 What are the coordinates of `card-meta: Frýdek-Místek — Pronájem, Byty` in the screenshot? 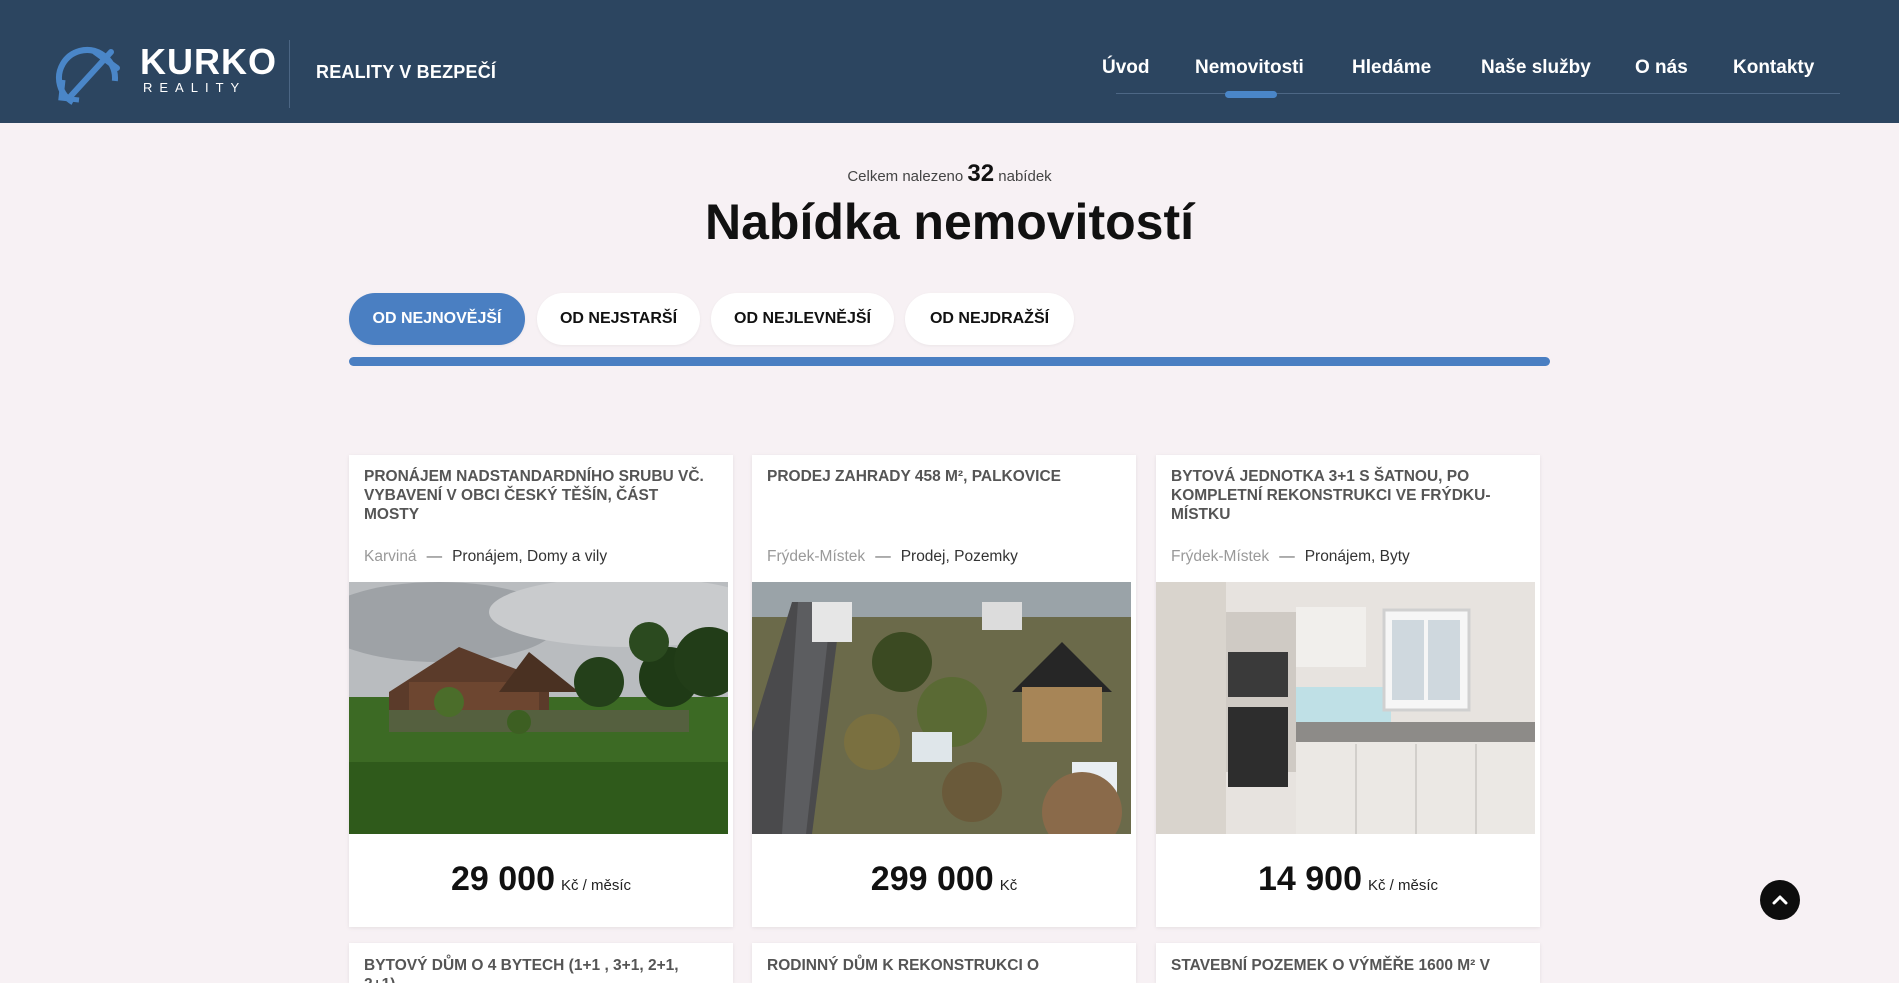 It's located at (1290, 557).